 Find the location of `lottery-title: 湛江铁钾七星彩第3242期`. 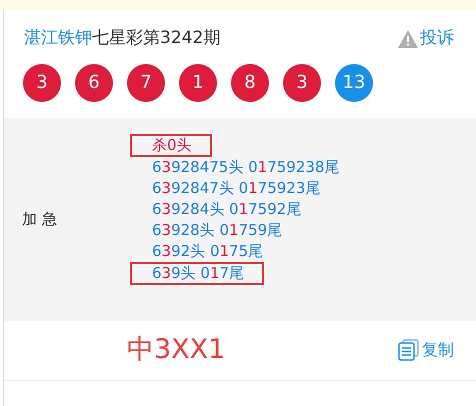

lottery-title: 湛江铁钾七星彩第3242期 is located at coordinates (122, 38).